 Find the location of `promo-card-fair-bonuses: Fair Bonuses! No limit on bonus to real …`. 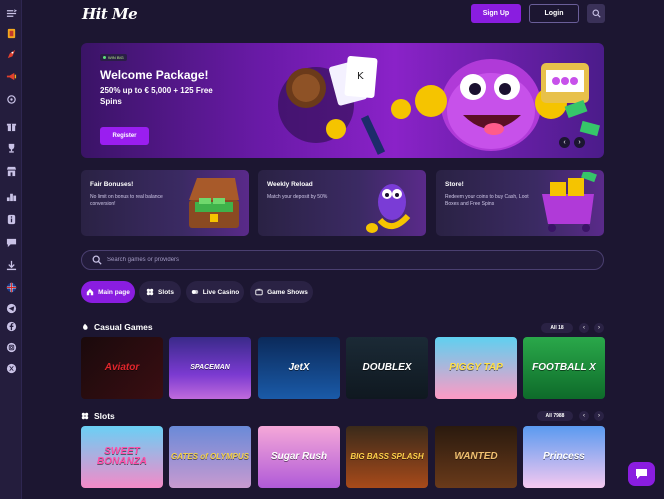

promo-card-fair-bonuses: Fair Bonuses! No limit on bonus to real … is located at coordinates (165, 203).